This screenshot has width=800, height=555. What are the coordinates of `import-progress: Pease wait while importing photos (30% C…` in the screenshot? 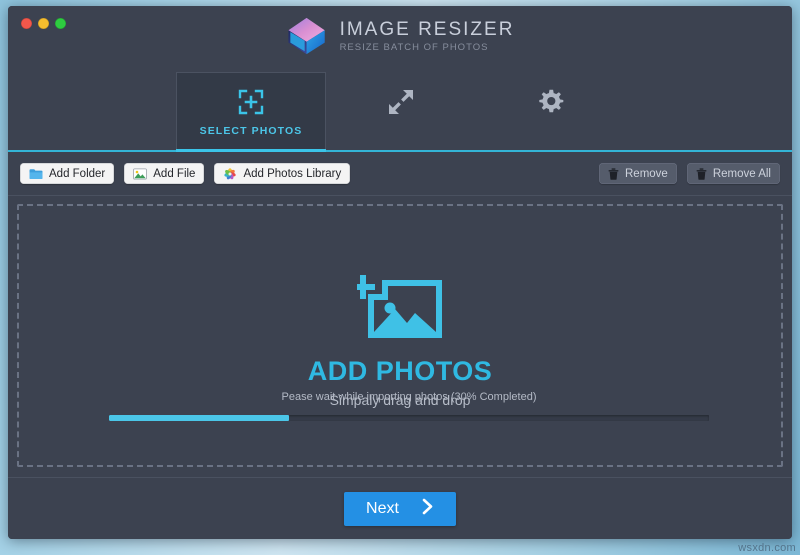 It's located at (409, 406).